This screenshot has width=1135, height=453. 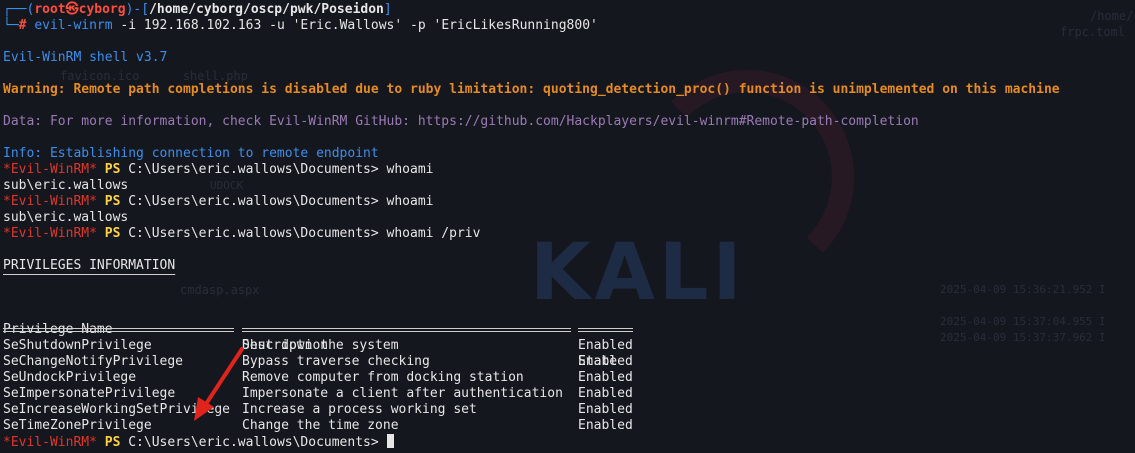 What do you see at coordinates (89, 265) in the screenshot?
I see `privileges-title: PRIVILEGES INFORMATION` at bounding box center [89, 265].